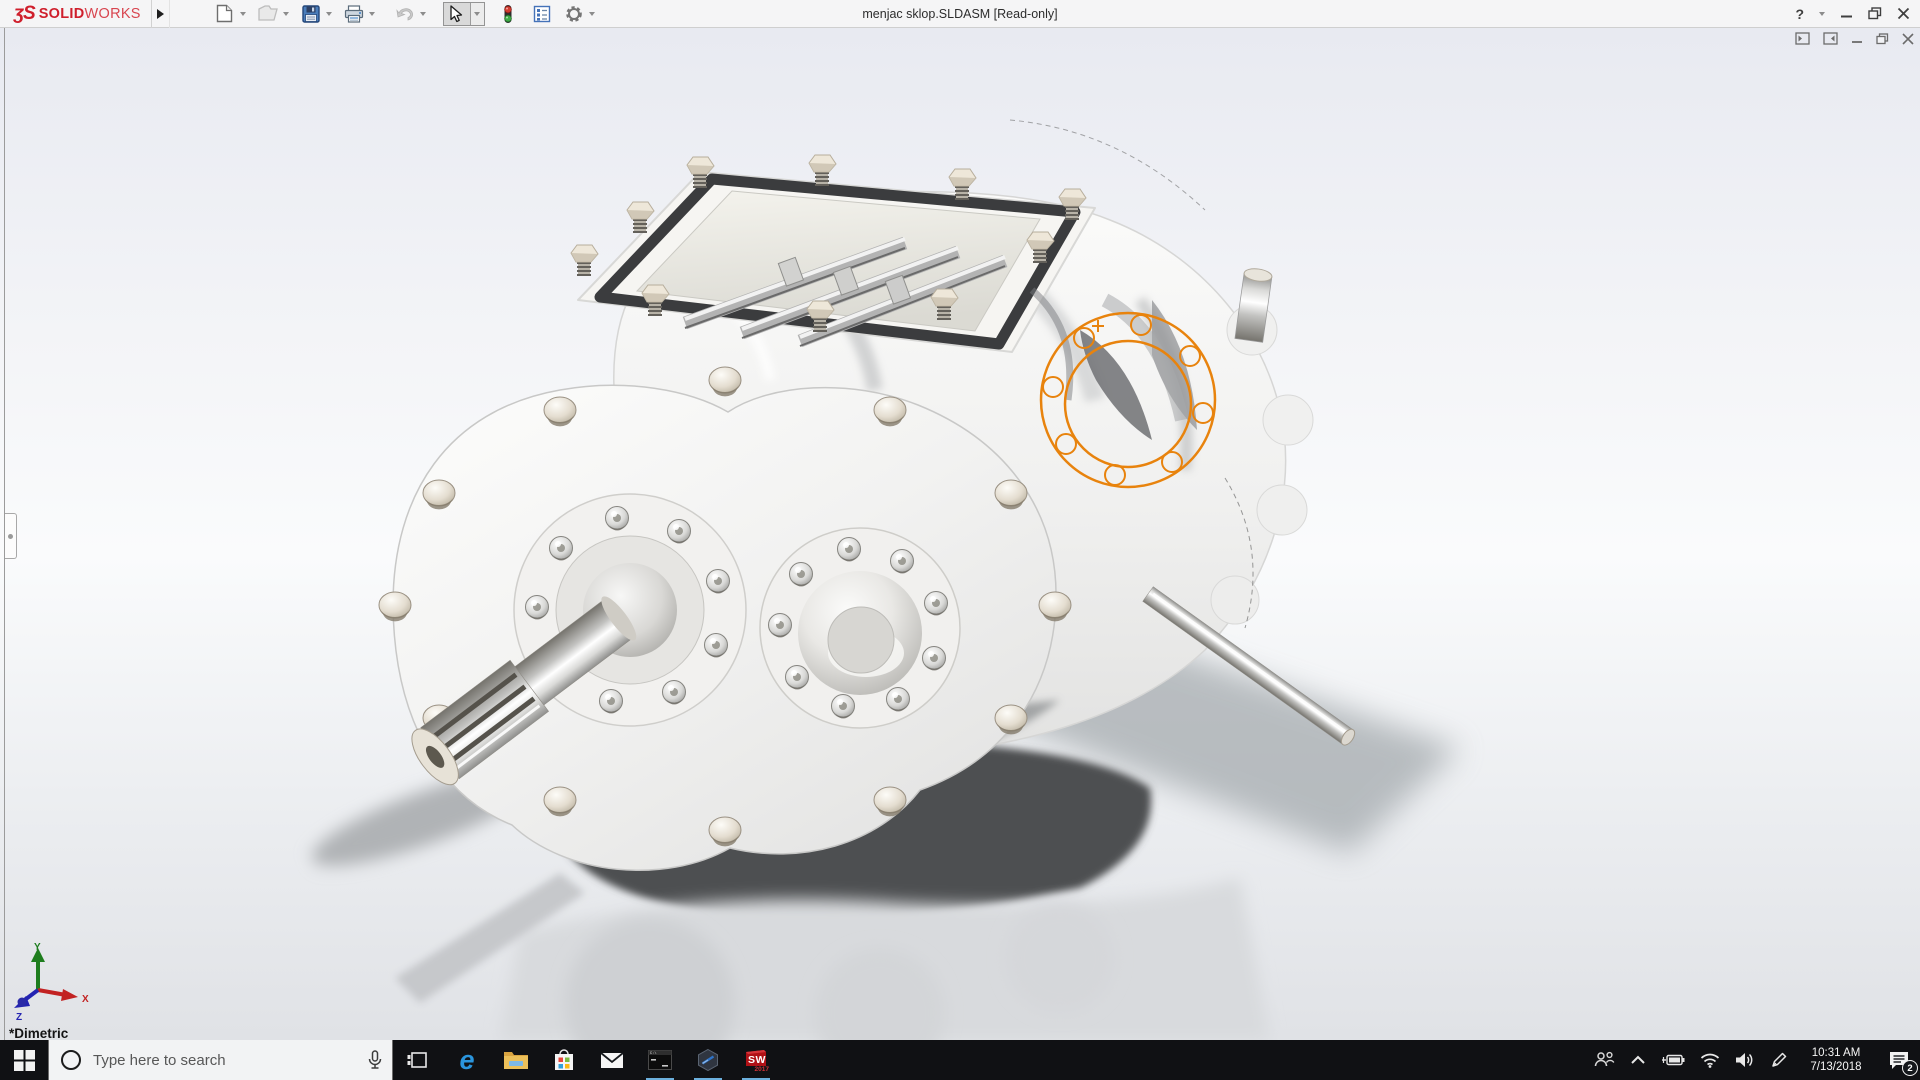  Describe the element at coordinates (1756, 1060) in the screenshot. I see `system-tray: 10:31 AM 7/13/2018 2` at that location.